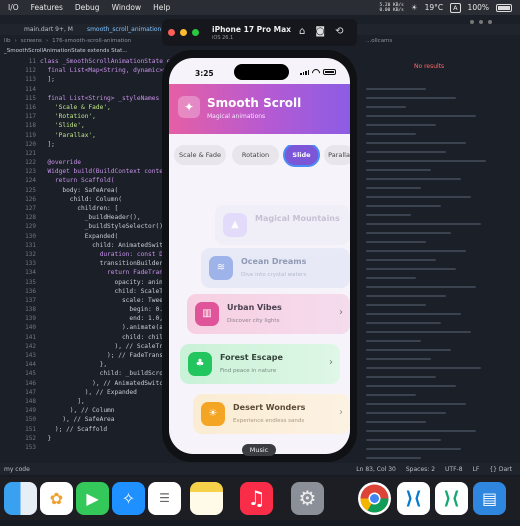 Image resolution: width=520 pixels, height=526 pixels. Describe the element at coordinates (269, 421) in the screenshot. I see `card-subtitle: Experience endless sands` at that location.